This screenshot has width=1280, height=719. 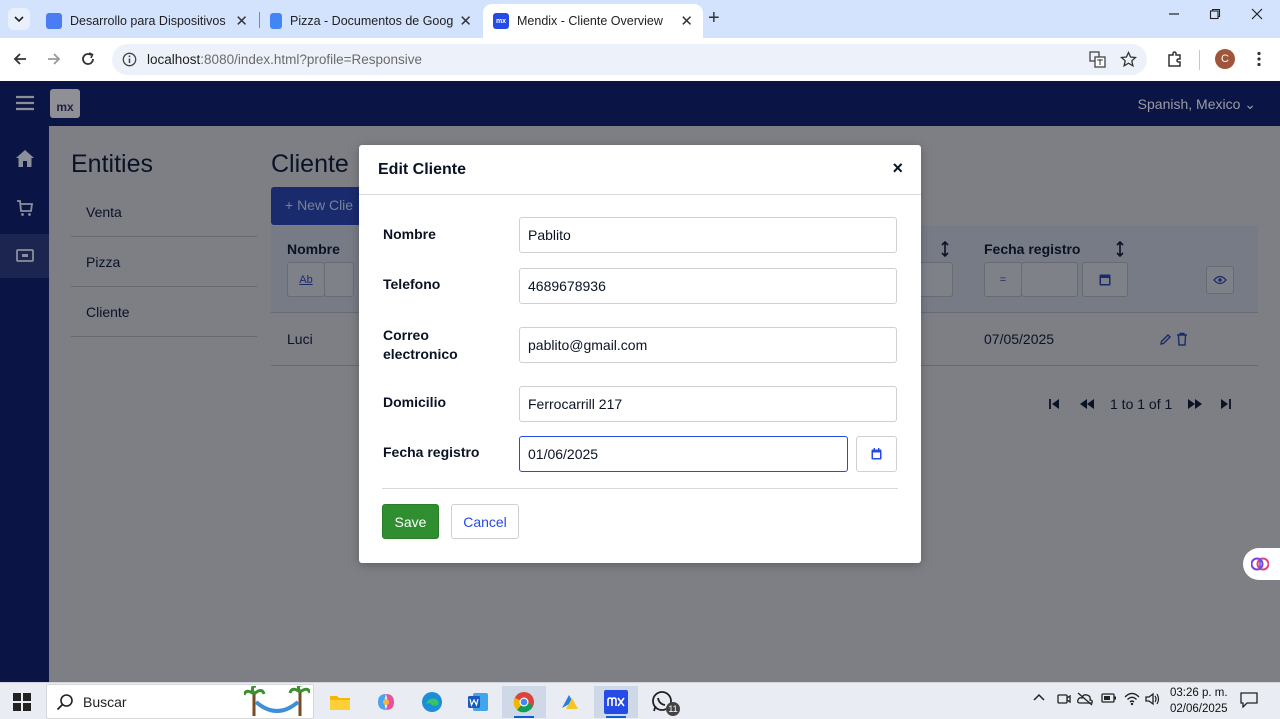 What do you see at coordinates (640, 488) in the screenshot?
I see `dialog-divider` at bounding box center [640, 488].